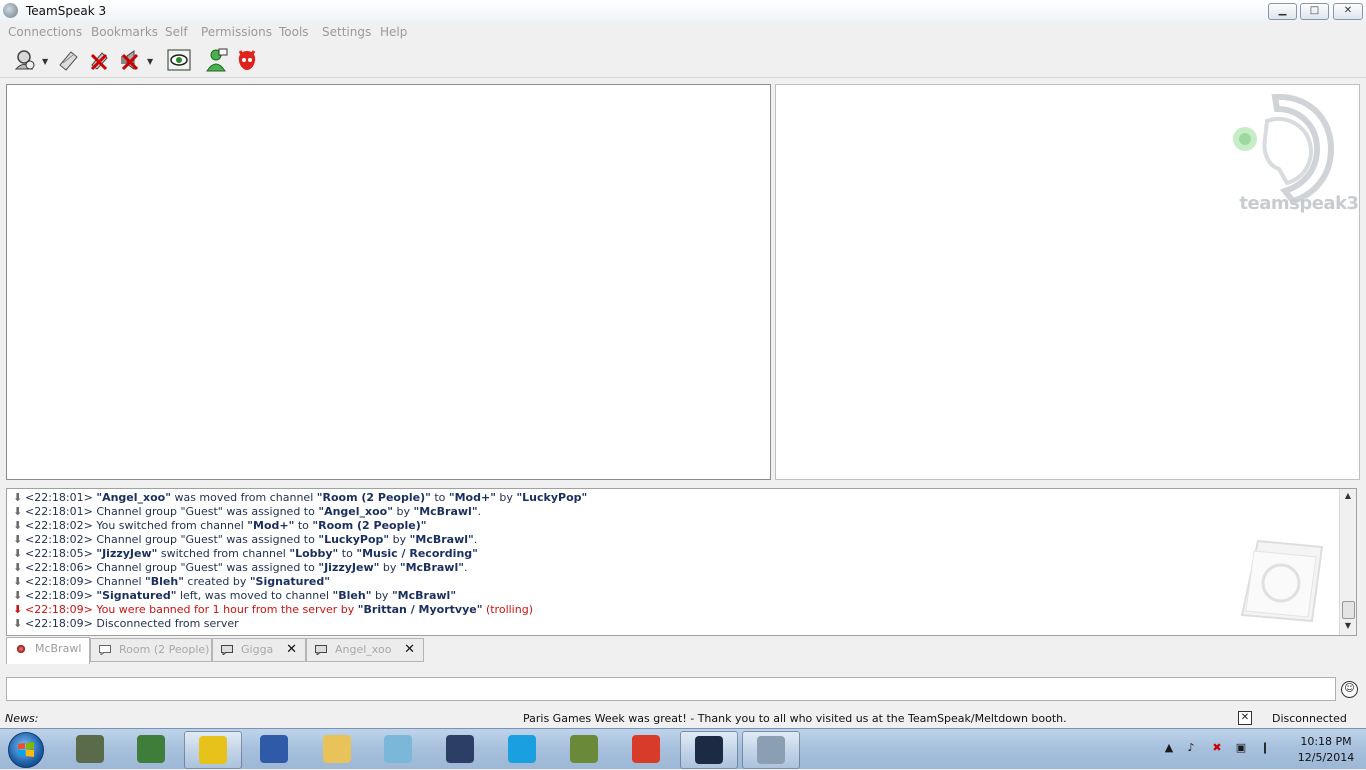 The width and height of the screenshot is (1366, 770). I want to click on clock-time: 10:18 PM, so click(1326, 741).